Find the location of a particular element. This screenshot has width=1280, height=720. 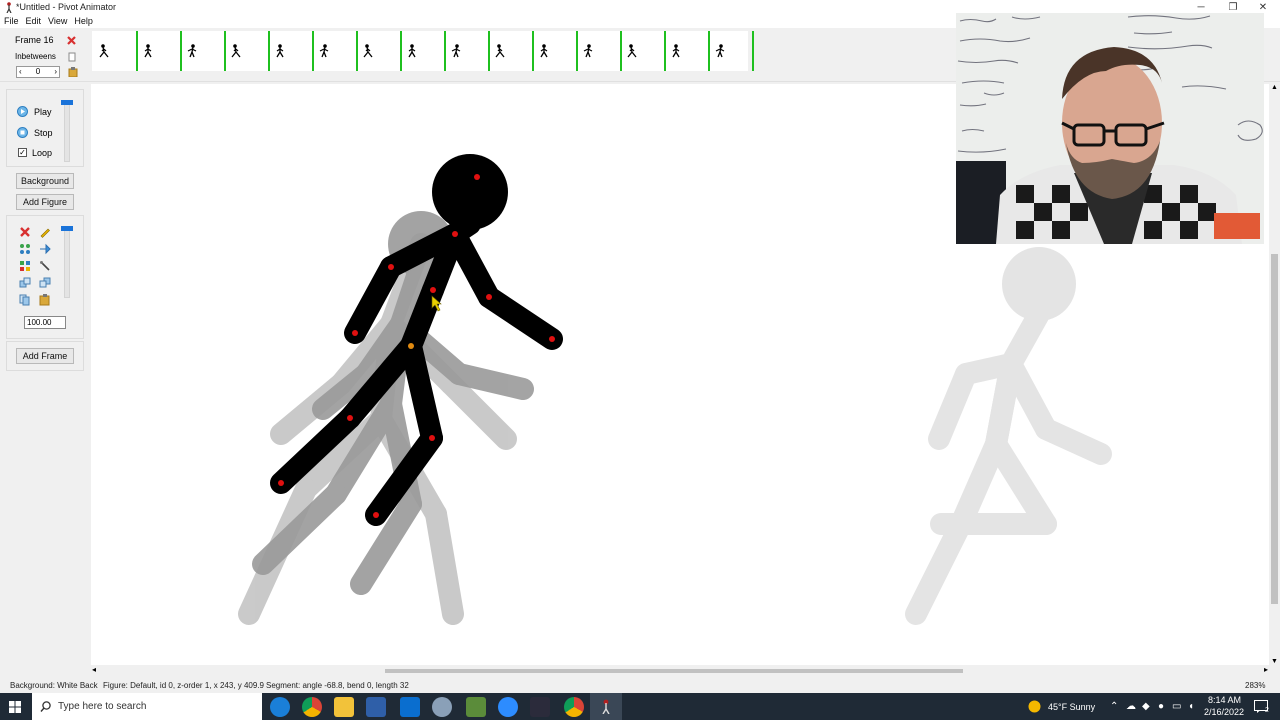

network-icon: ▭ is located at coordinates (1176, 706).